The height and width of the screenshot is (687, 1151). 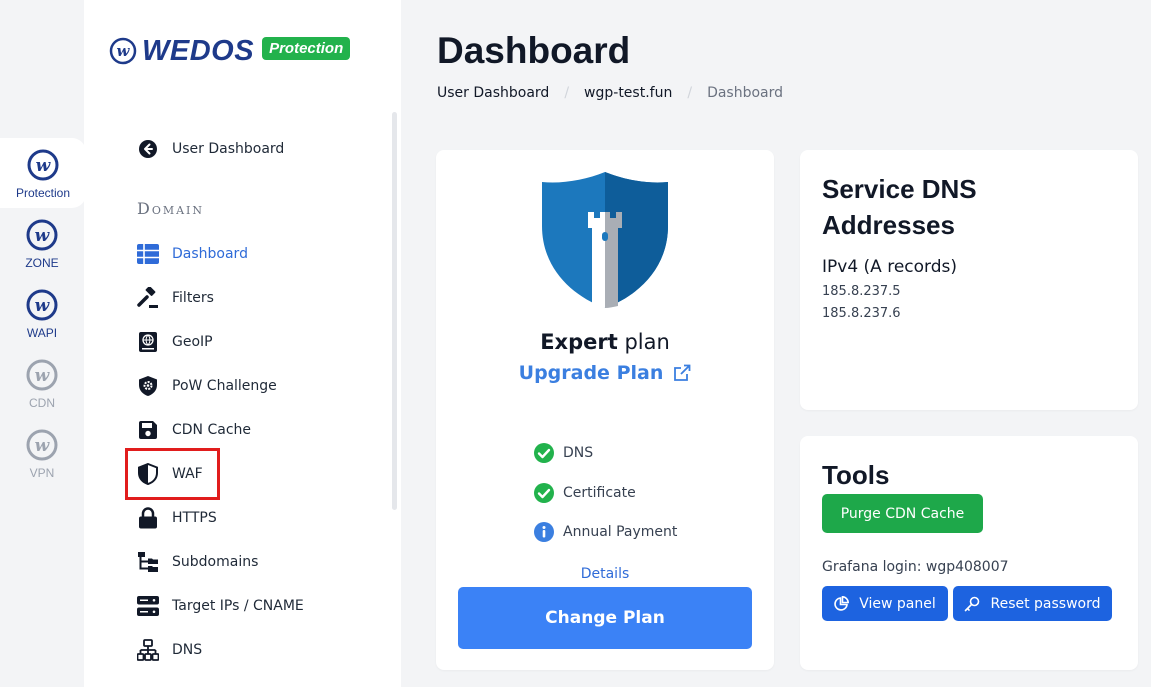 I want to click on sidebar-item-geoip: GeoIP, so click(x=174, y=342).